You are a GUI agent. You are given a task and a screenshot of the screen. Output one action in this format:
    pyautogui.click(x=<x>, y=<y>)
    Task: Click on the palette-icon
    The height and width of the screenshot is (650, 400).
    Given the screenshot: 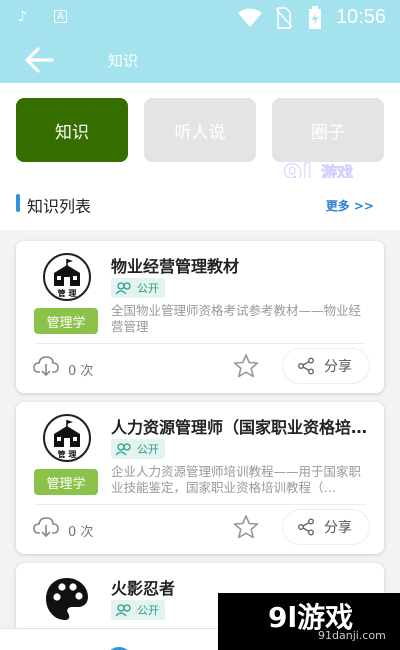 What is the action you would take?
    pyautogui.click(x=67, y=599)
    